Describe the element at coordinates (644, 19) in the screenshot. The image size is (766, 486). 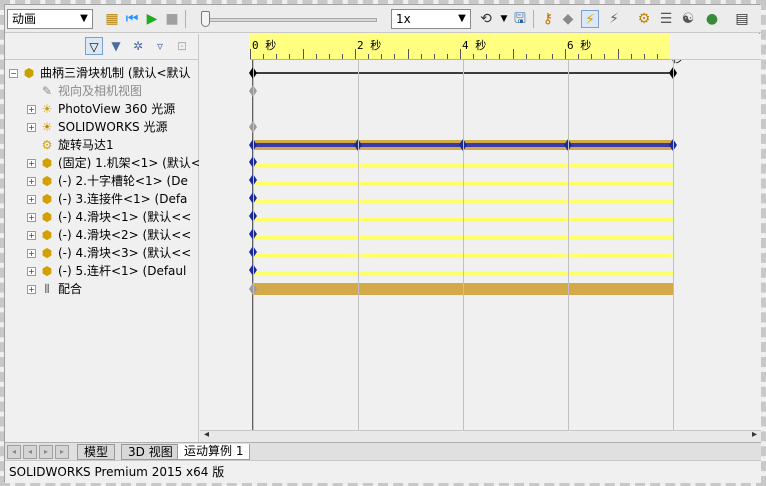
I see `contact-icon: ⚙` at that location.